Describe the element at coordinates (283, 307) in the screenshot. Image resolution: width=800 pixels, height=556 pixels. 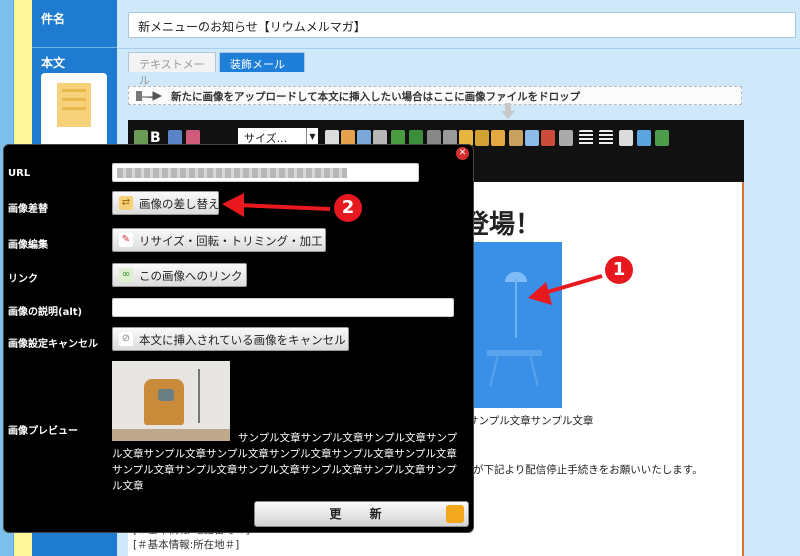
I see `alt-text-field` at that location.